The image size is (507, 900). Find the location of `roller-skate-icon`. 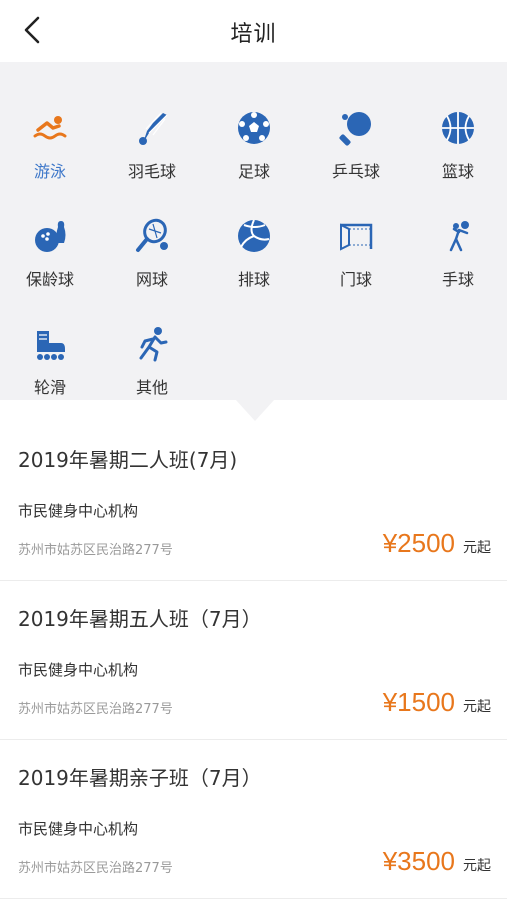

roller-skate-icon is located at coordinates (50, 344).